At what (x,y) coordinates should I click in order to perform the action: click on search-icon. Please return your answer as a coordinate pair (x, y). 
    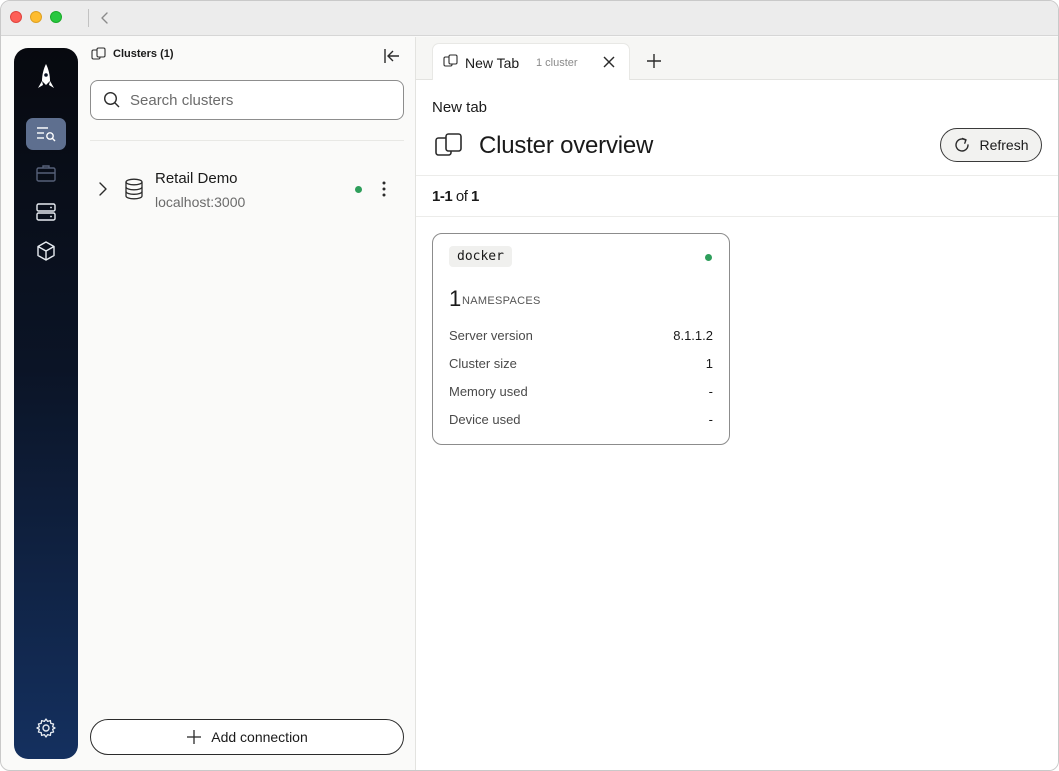
    Looking at the image, I should click on (111, 99).